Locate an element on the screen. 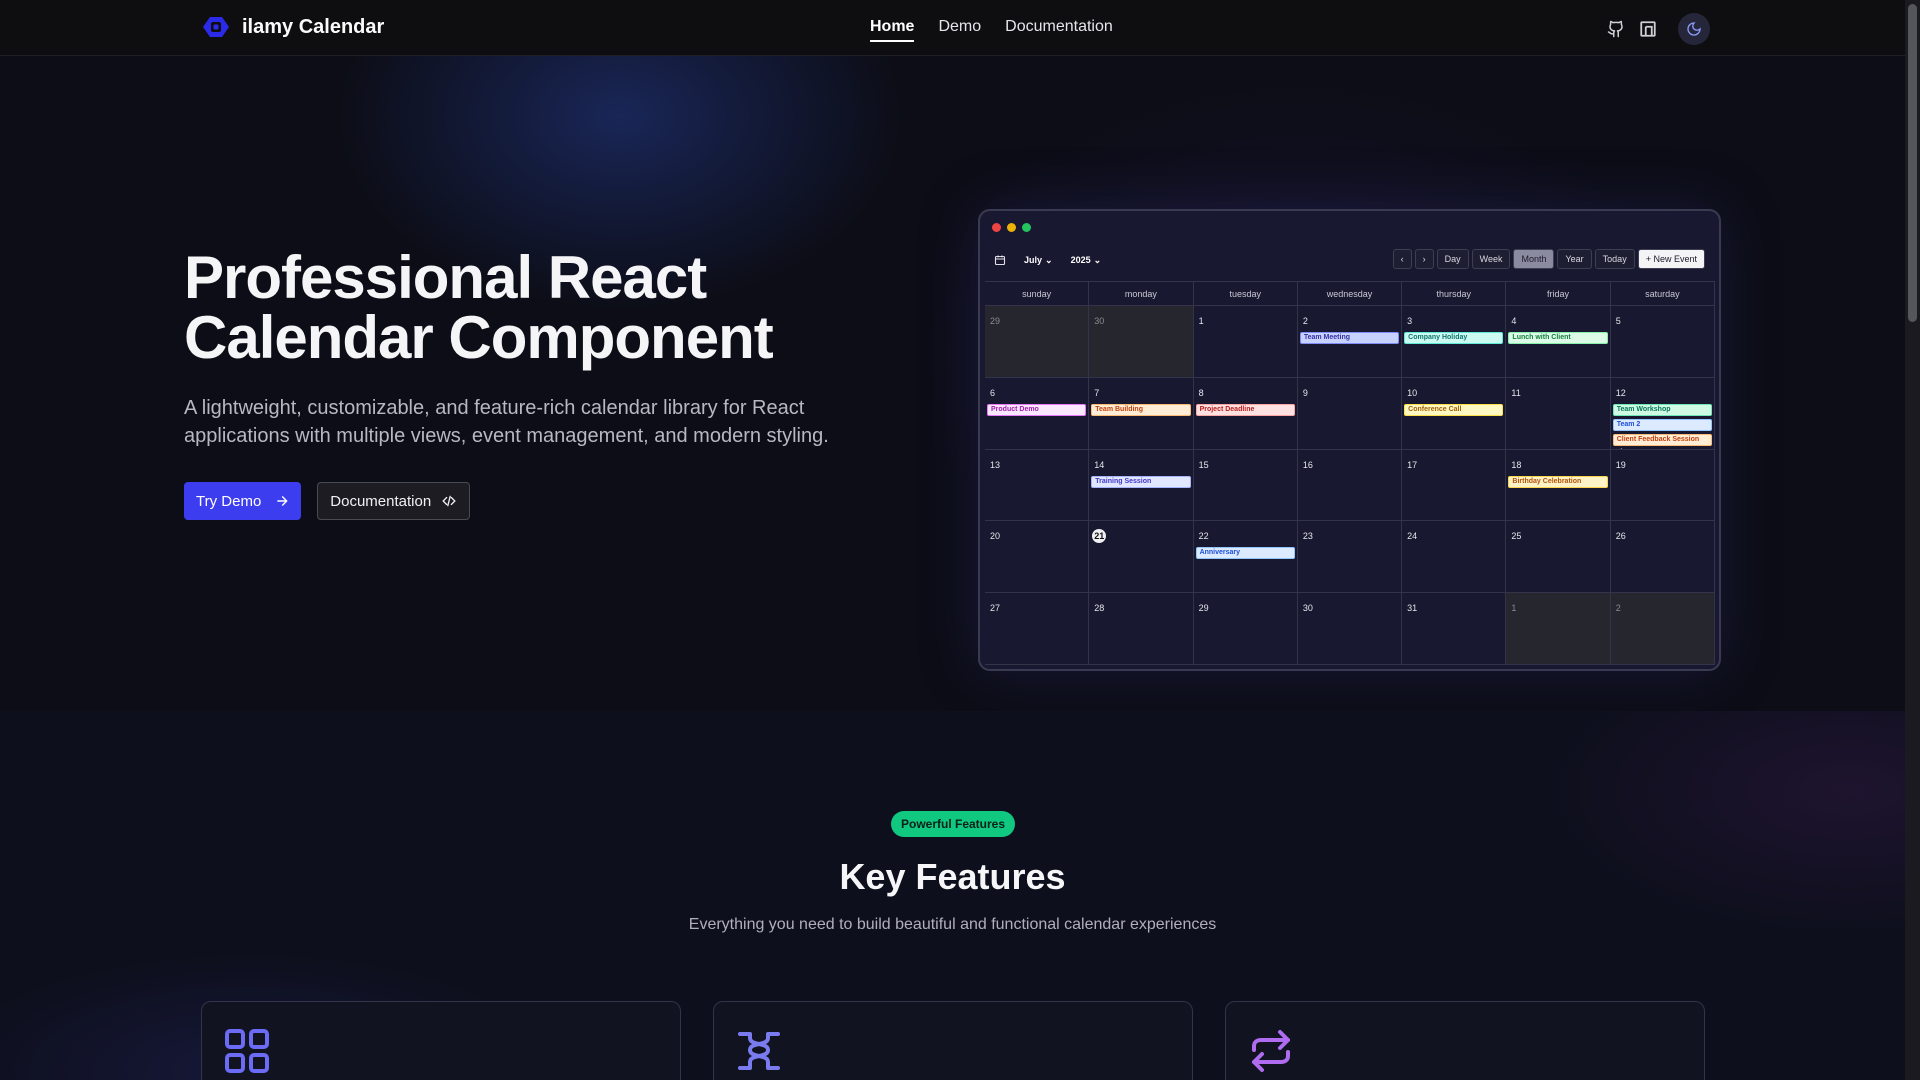  logo-icon is located at coordinates (216, 27).